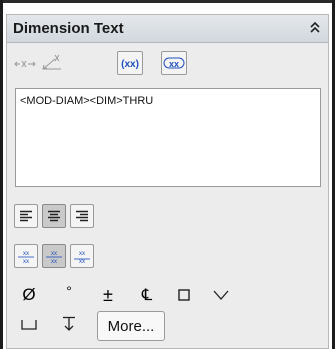  I want to click on horizontal-dimension-icon, so click(25, 64).